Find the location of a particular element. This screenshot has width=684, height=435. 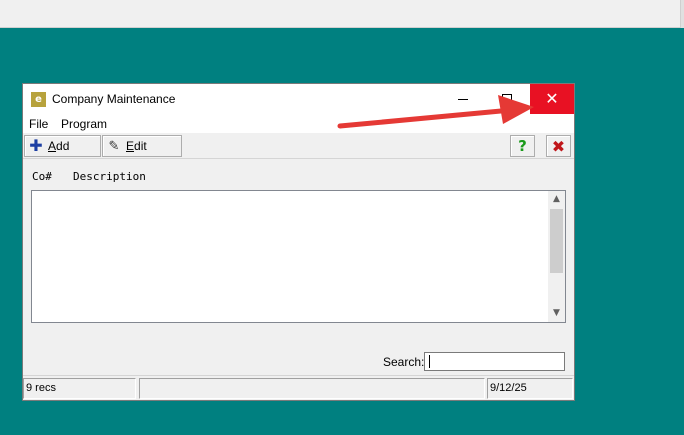

column-header-co: Co# is located at coordinates (42, 176).